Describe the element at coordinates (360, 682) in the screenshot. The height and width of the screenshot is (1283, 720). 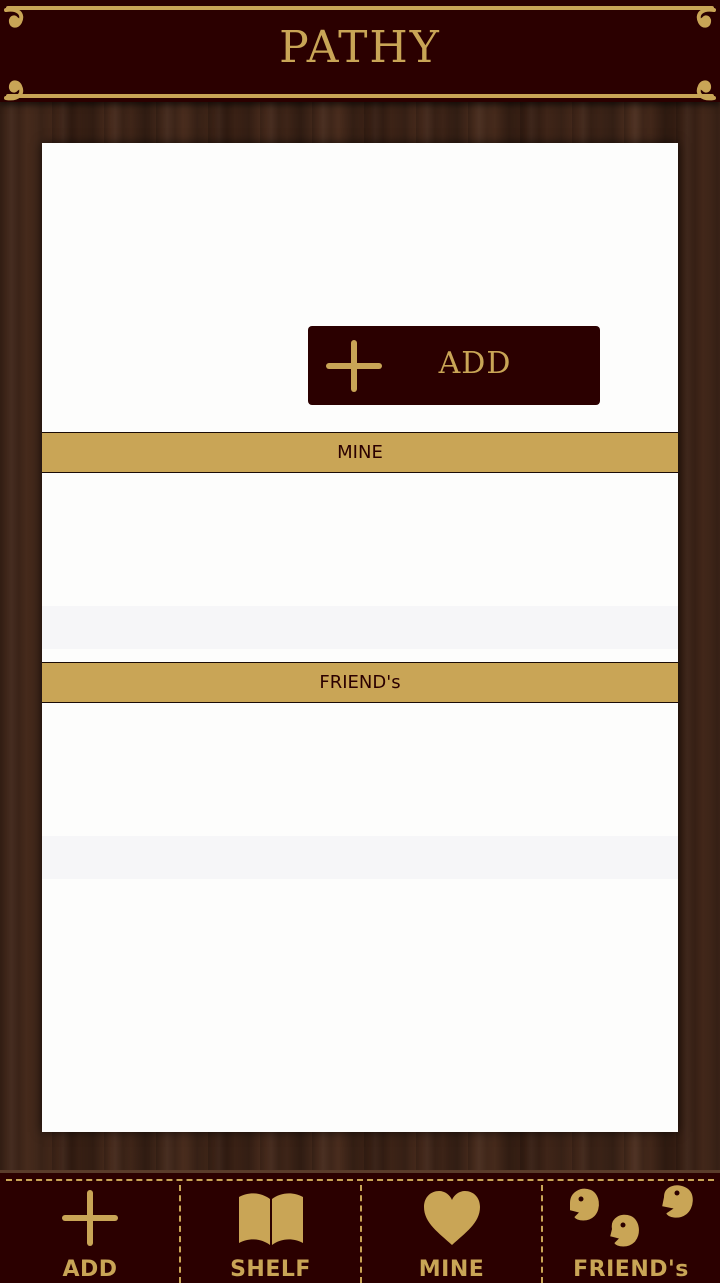
I see `section-header-friends: FRIEND's` at that location.